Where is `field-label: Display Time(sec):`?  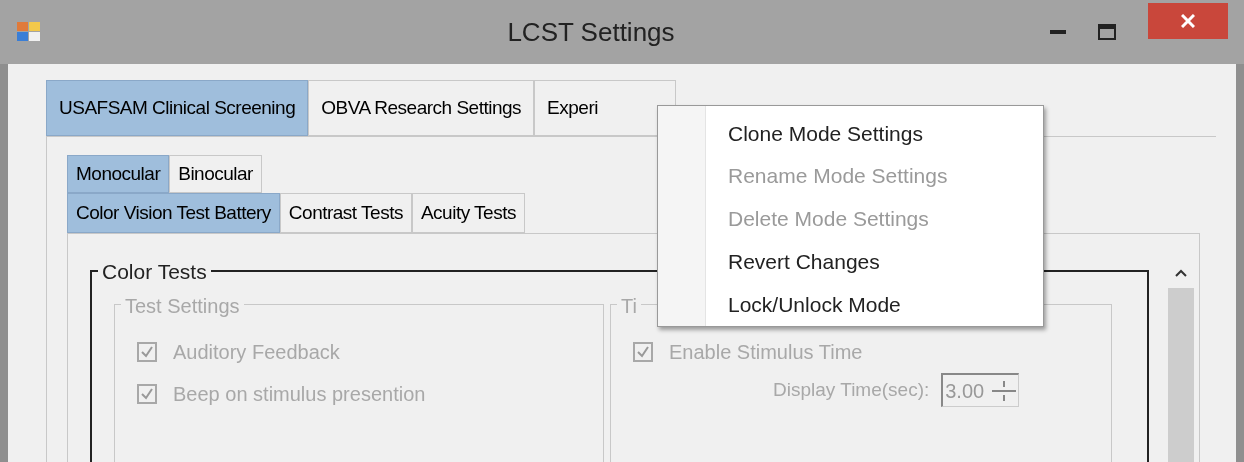
field-label: Display Time(sec): is located at coordinates (851, 389).